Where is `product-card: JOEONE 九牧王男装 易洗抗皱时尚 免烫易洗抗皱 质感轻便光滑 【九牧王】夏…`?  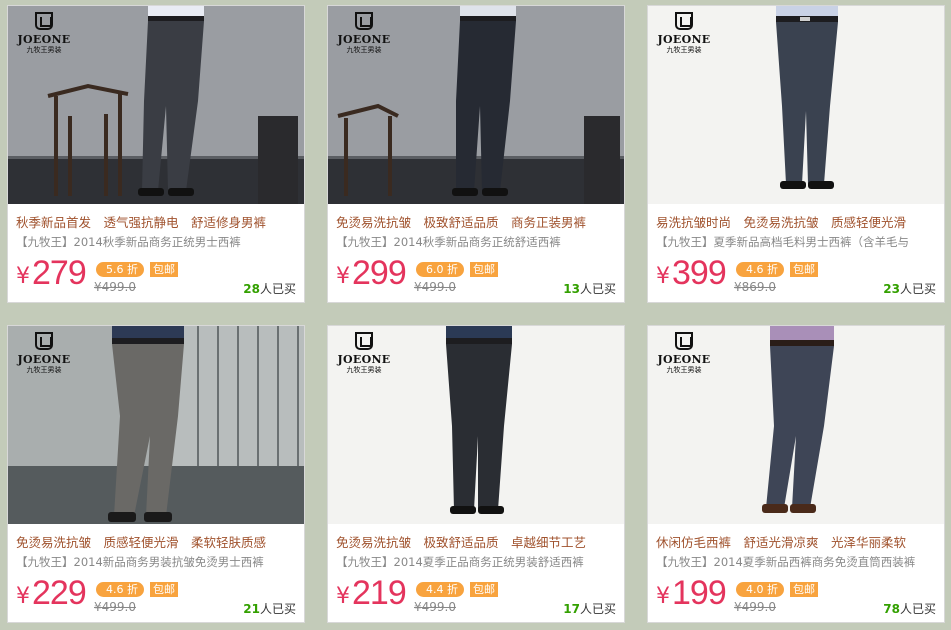
product-card: JOEONE 九牧王男装 易洗抗皱时尚 免烫易洗抗皱 质感轻便光滑 【九牧王】夏… is located at coordinates (796, 154).